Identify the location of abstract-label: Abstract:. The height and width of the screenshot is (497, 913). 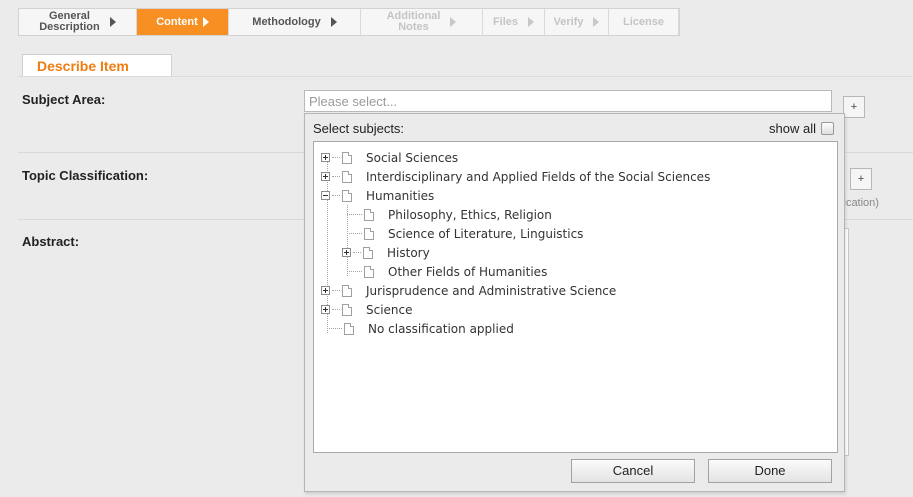
(51, 241).